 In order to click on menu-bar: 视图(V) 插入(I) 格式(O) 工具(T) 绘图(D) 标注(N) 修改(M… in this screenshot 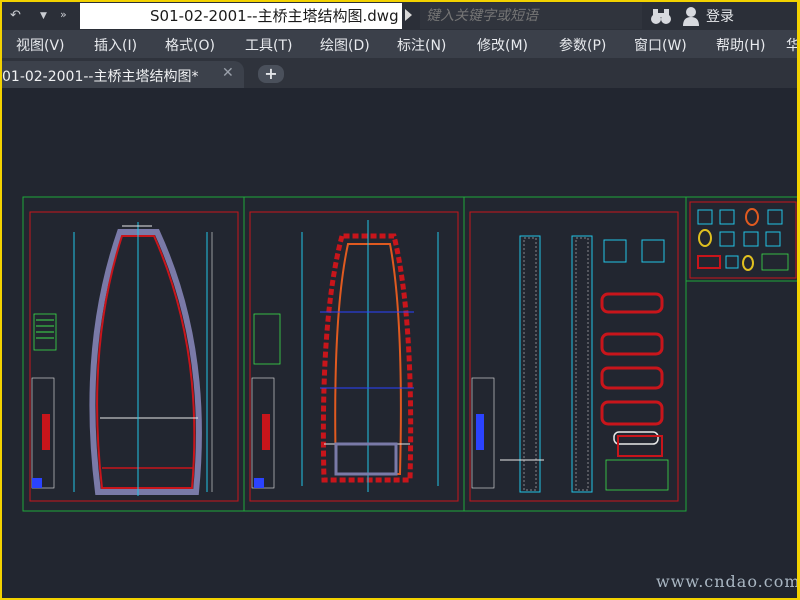, I will do `click(399, 44)`.